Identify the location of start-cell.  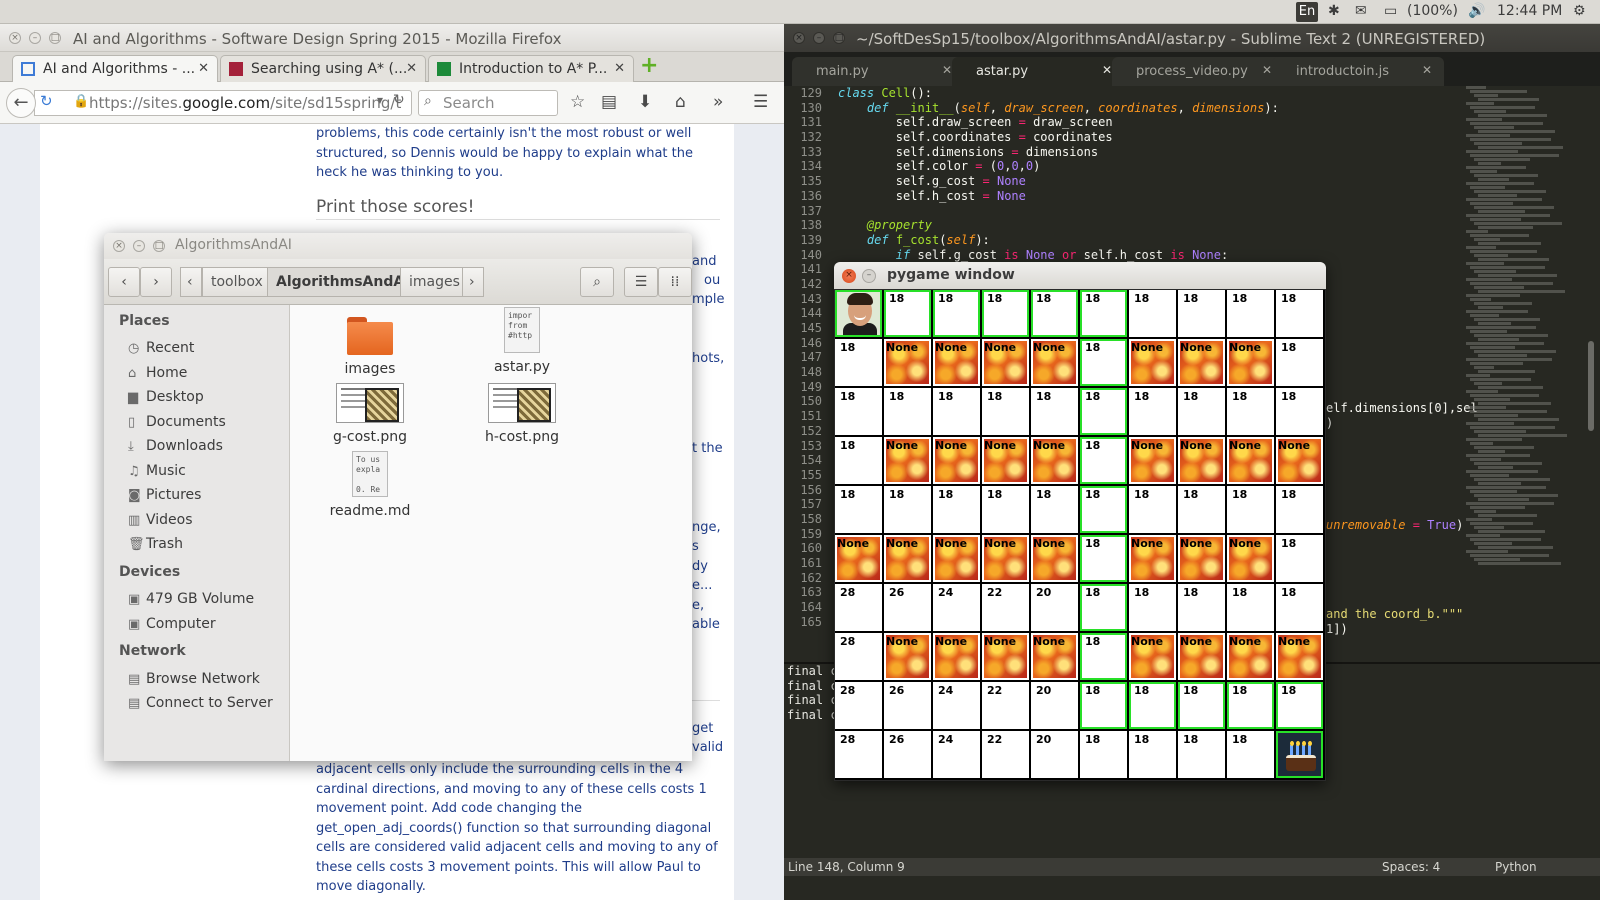
(858, 313).